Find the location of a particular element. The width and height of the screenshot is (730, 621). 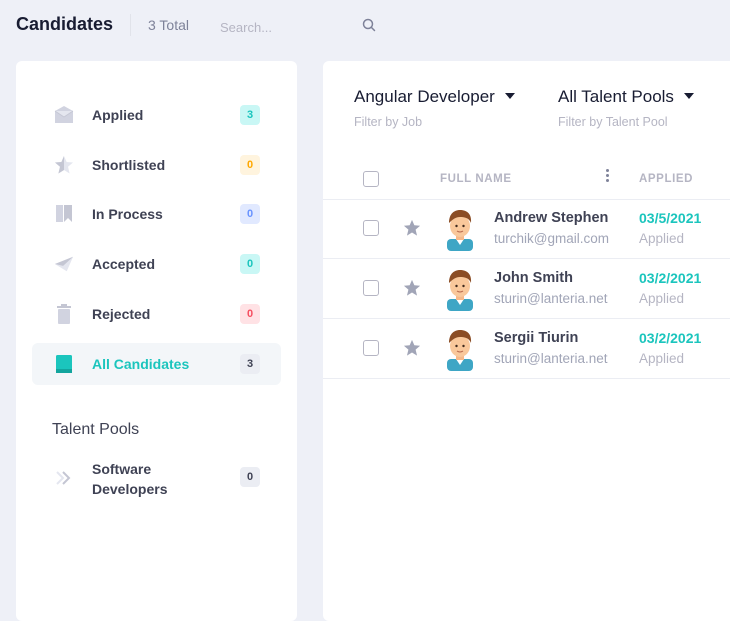

envelope-icon is located at coordinates (64, 115).